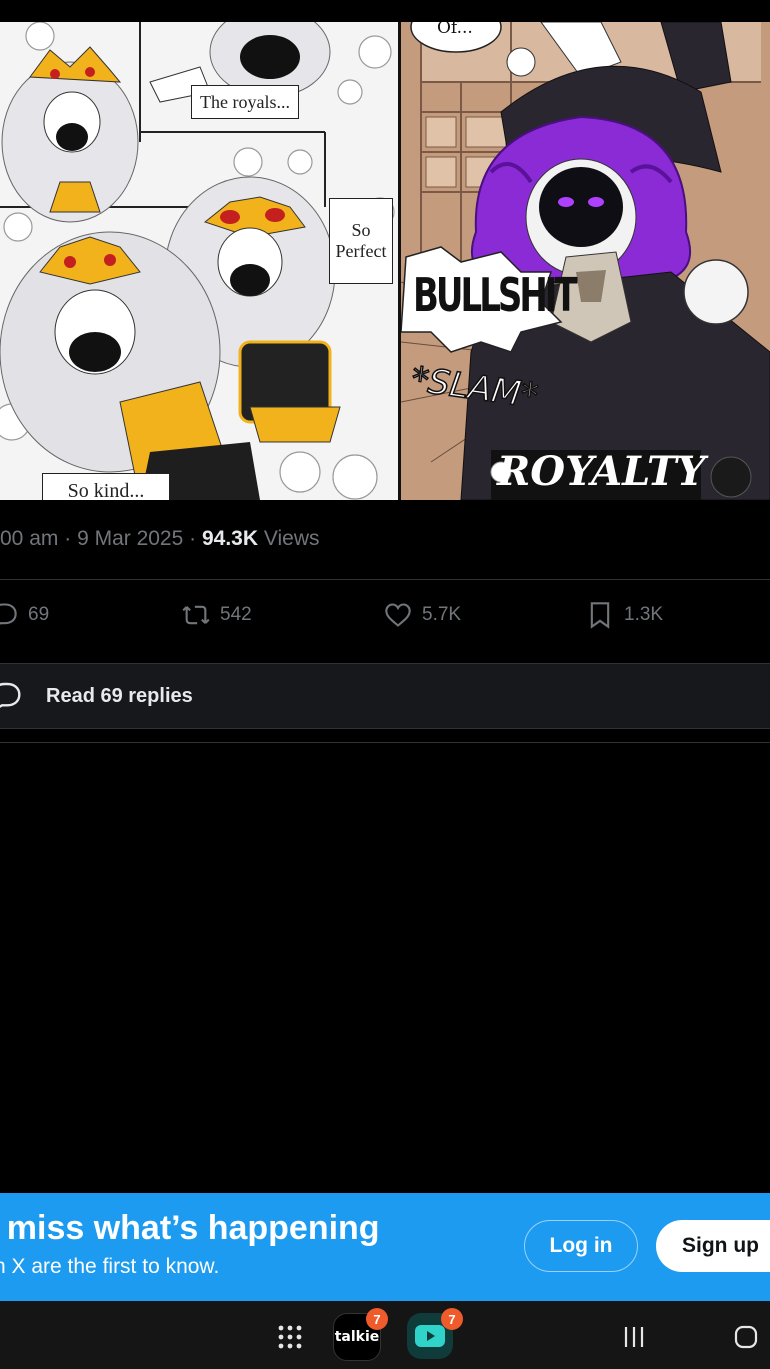  I want to click on like-button: 5.7K, so click(422, 615).